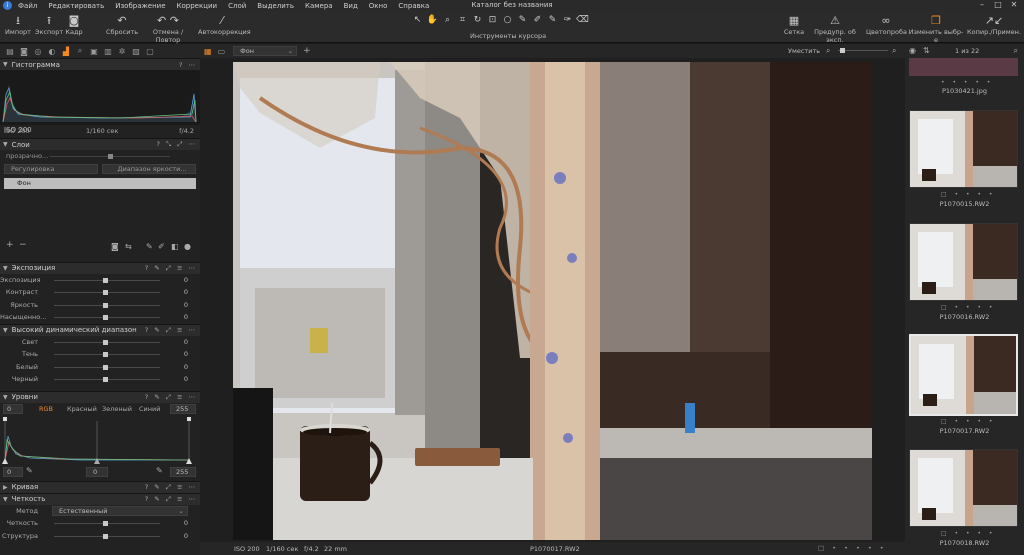 The width and height of the screenshot is (1024, 555). Describe the element at coordinates (177, 536) in the screenshot. I see `structure-value: 0` at that location.